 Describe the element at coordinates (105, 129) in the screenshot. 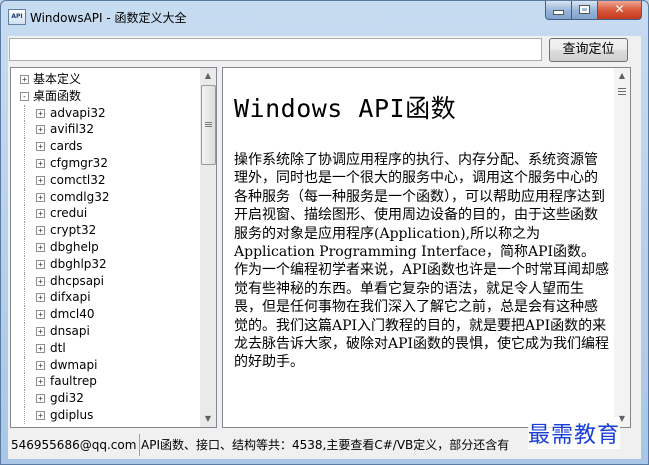

I see `tree-item: + avifil32` at that location.